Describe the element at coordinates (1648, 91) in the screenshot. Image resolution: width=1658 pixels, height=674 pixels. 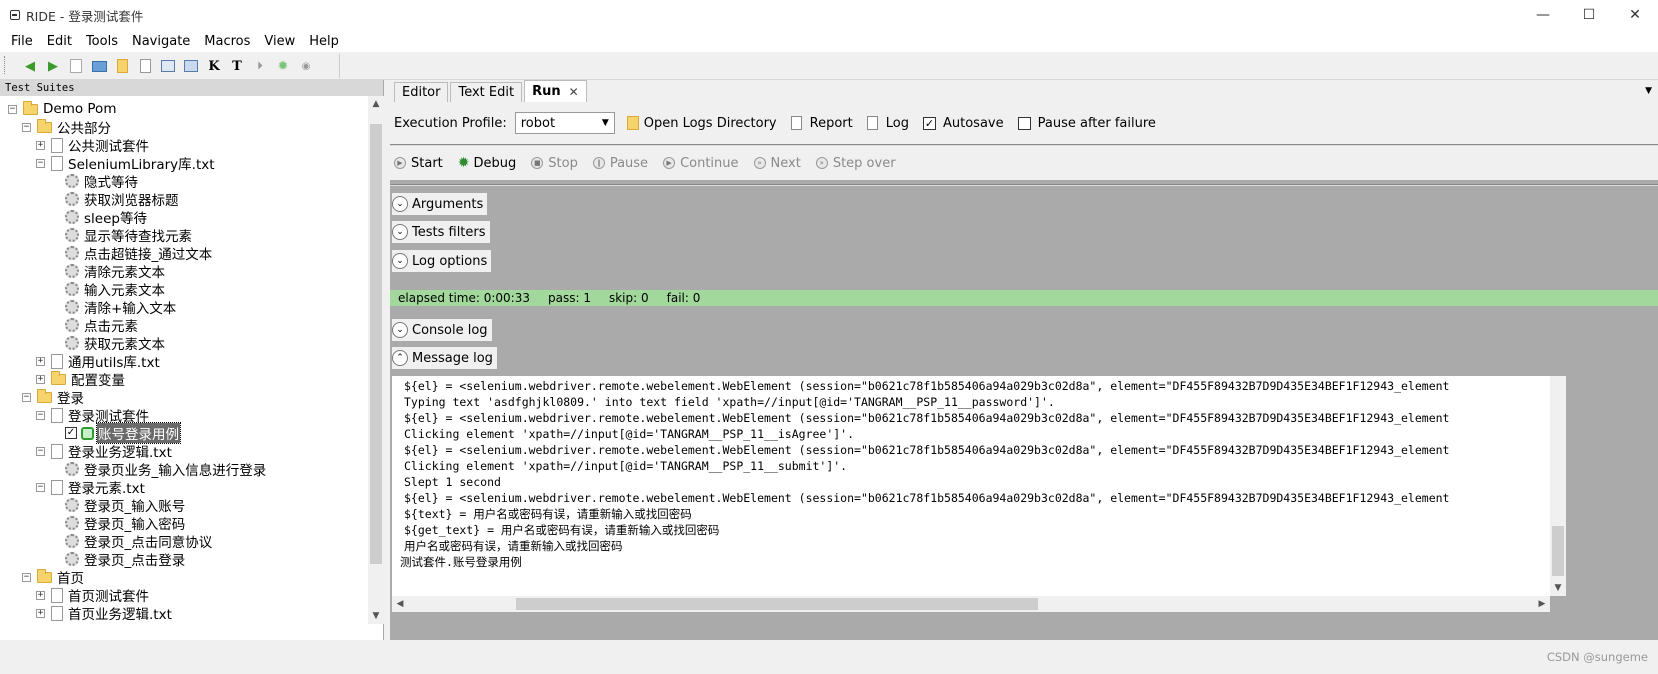
I see `tab-menu-icon: ▼` at that location.